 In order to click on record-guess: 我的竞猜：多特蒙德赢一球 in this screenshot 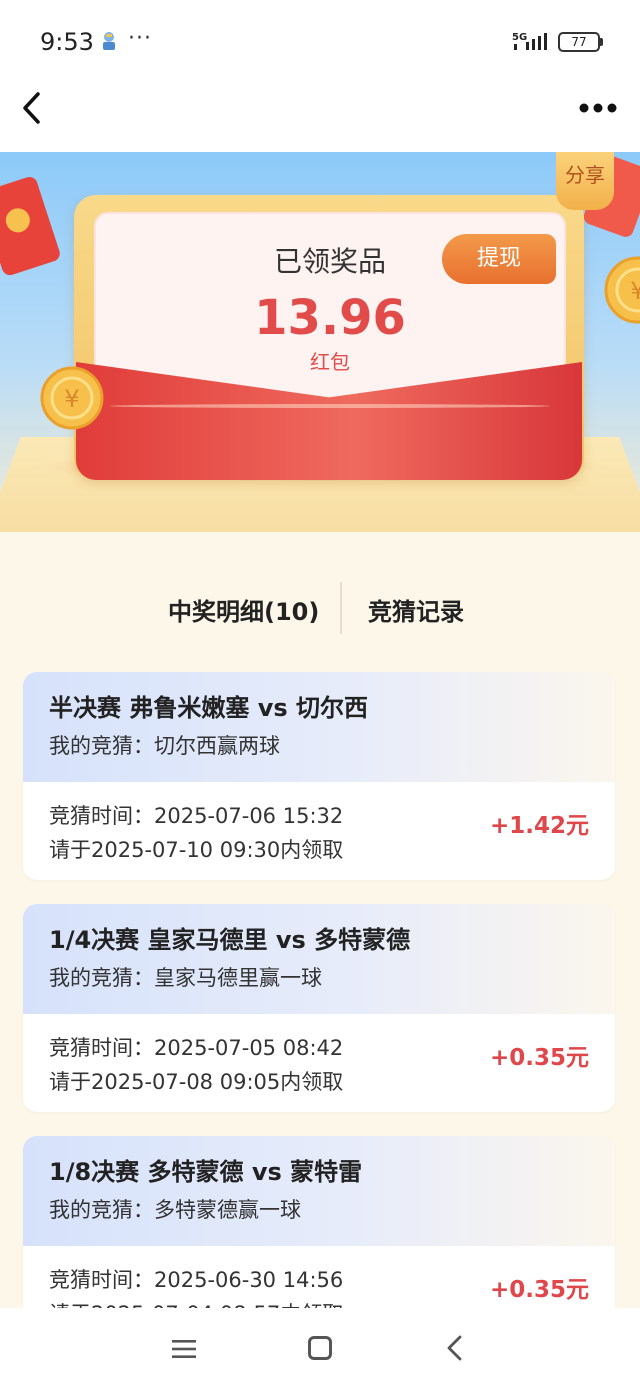, I will do `click(175, 1210)`.